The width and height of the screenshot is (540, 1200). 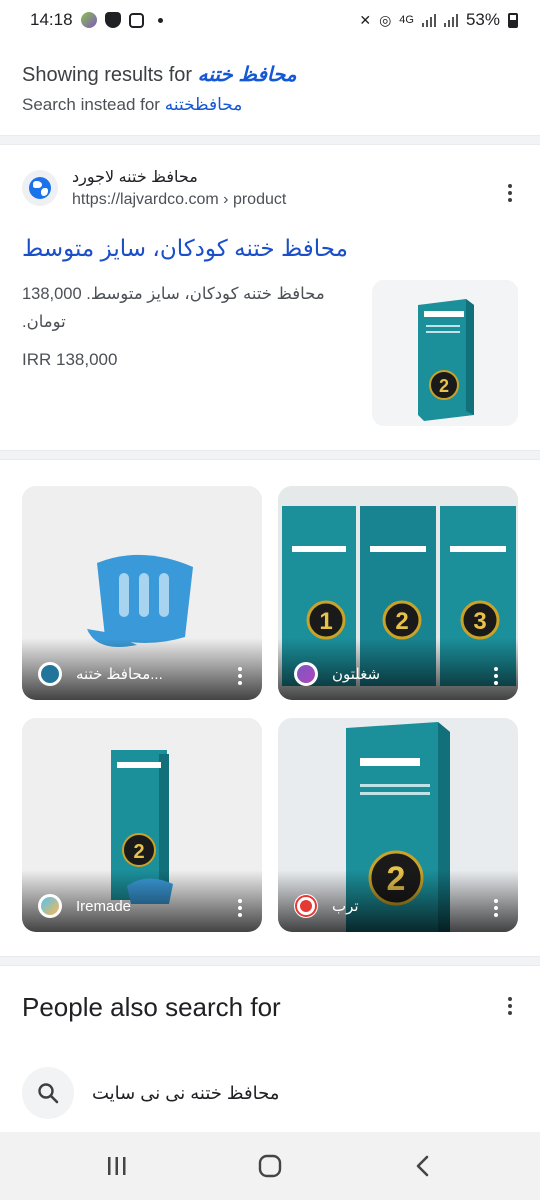 I want to click on image-source-label: ترب, so click(x=345, y=906).